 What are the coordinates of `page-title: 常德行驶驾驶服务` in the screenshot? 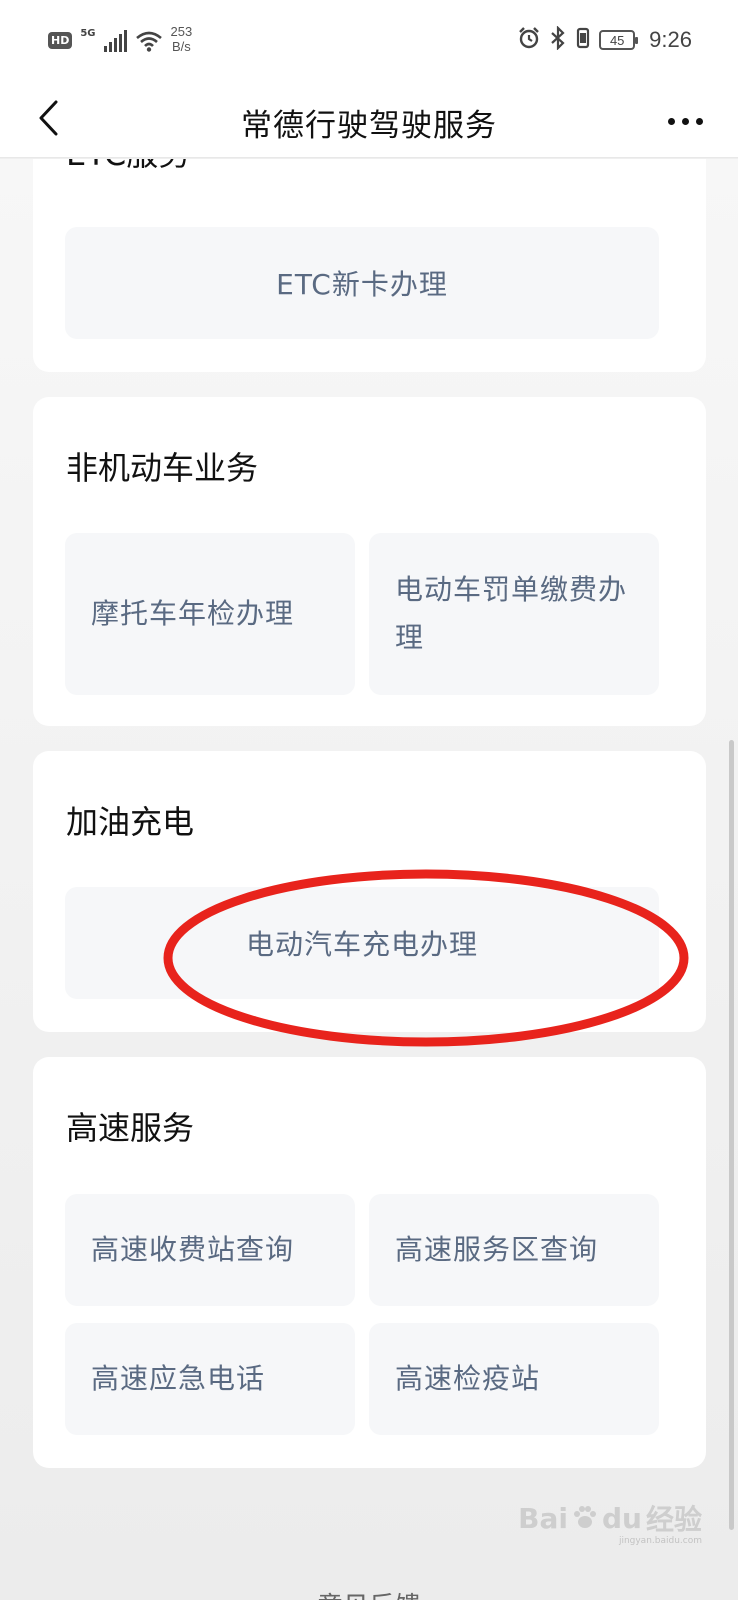 It's located at (369, 126).